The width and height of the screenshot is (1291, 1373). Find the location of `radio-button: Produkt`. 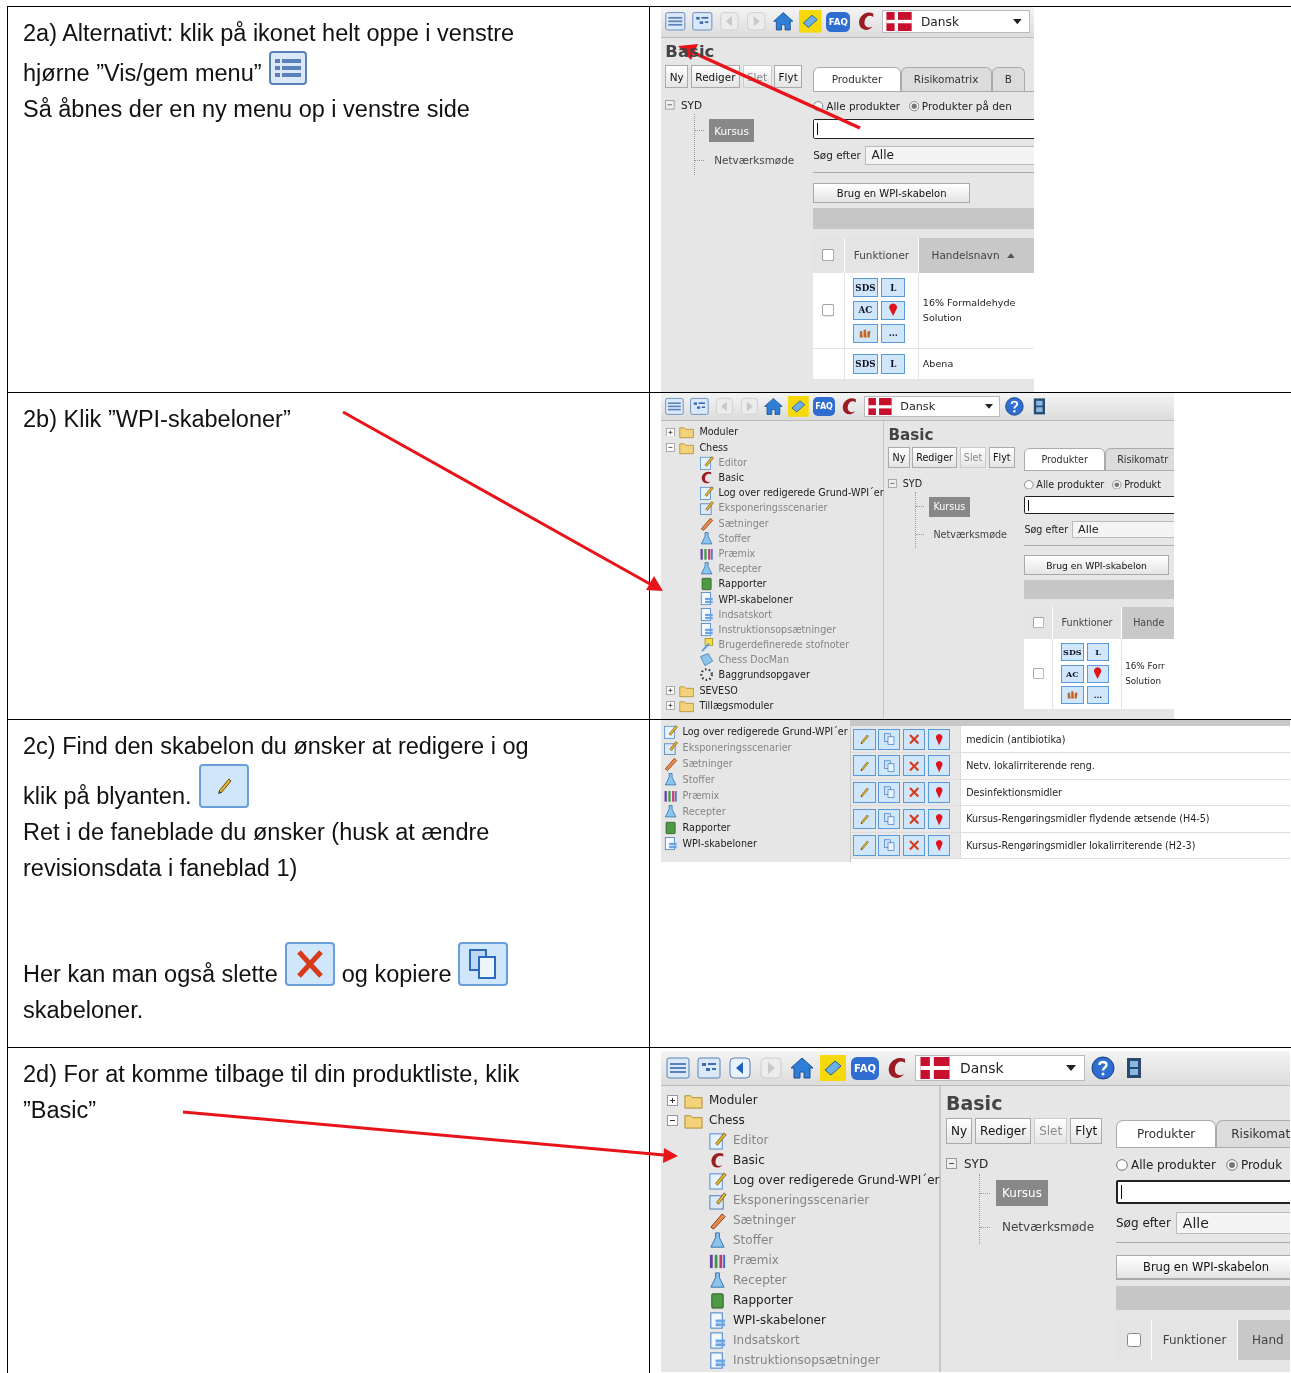

radio-button: Produkt is located at coordinates (1136, 484).